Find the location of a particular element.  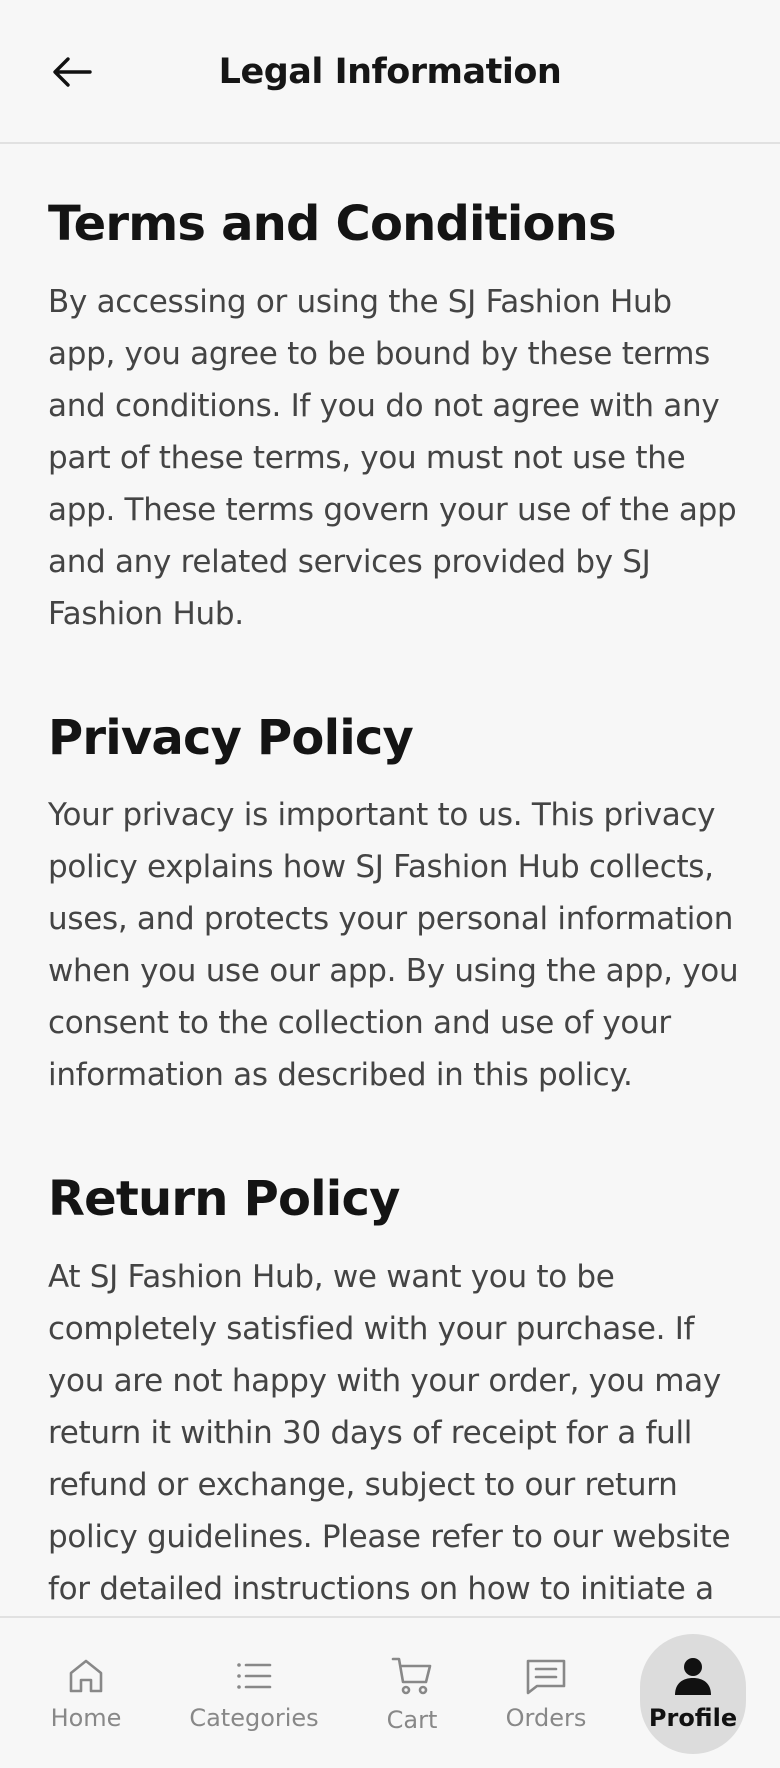

tab-label: Home is located at coordinates (86, 1718).